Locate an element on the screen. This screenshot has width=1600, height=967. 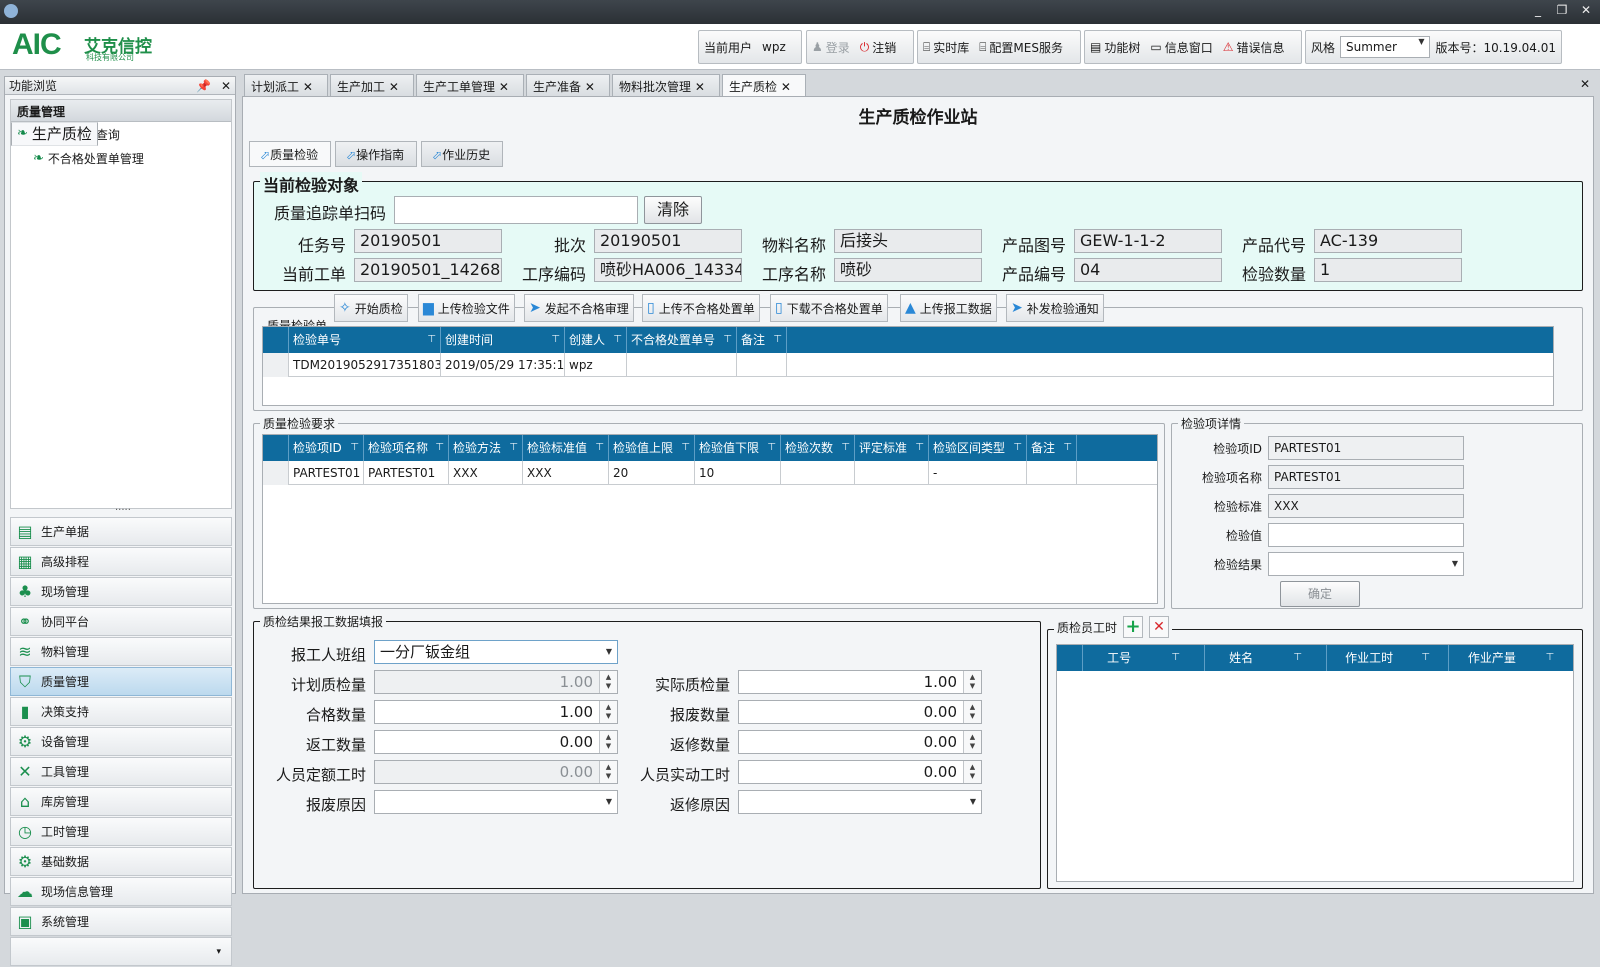
col-upper: 检验值上限 ⊤ is located at coordinates (652, 448).